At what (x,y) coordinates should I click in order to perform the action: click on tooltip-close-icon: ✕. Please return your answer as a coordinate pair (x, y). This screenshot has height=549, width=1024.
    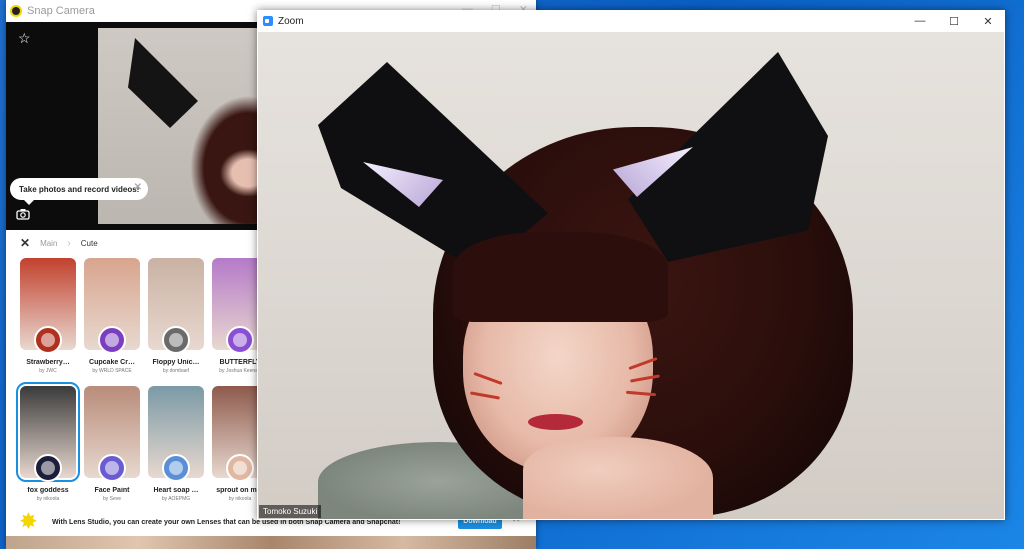
    Looking at the image, I should click on (138, 187).